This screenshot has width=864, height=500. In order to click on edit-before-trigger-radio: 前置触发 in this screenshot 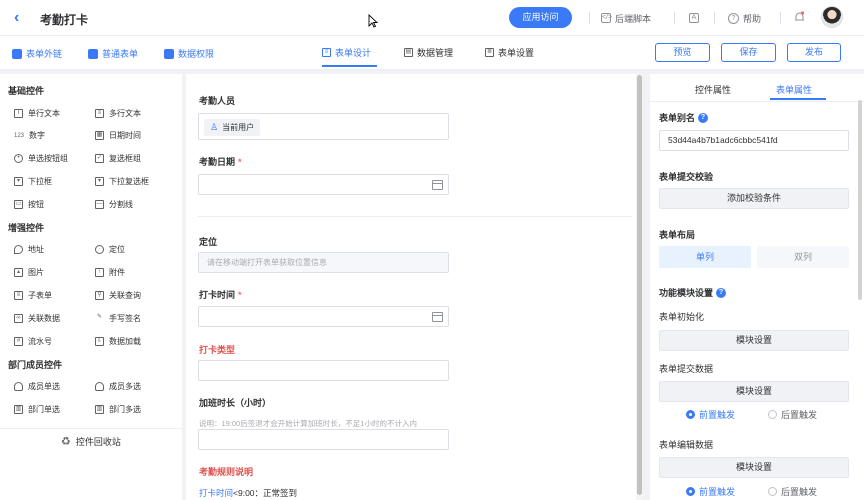, I will do `click(710, 491)`.